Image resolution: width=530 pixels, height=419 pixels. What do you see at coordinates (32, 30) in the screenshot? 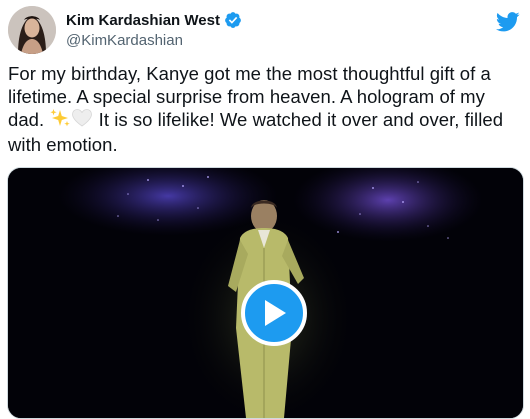
I see `avatar` at bounding box center [32, 30].